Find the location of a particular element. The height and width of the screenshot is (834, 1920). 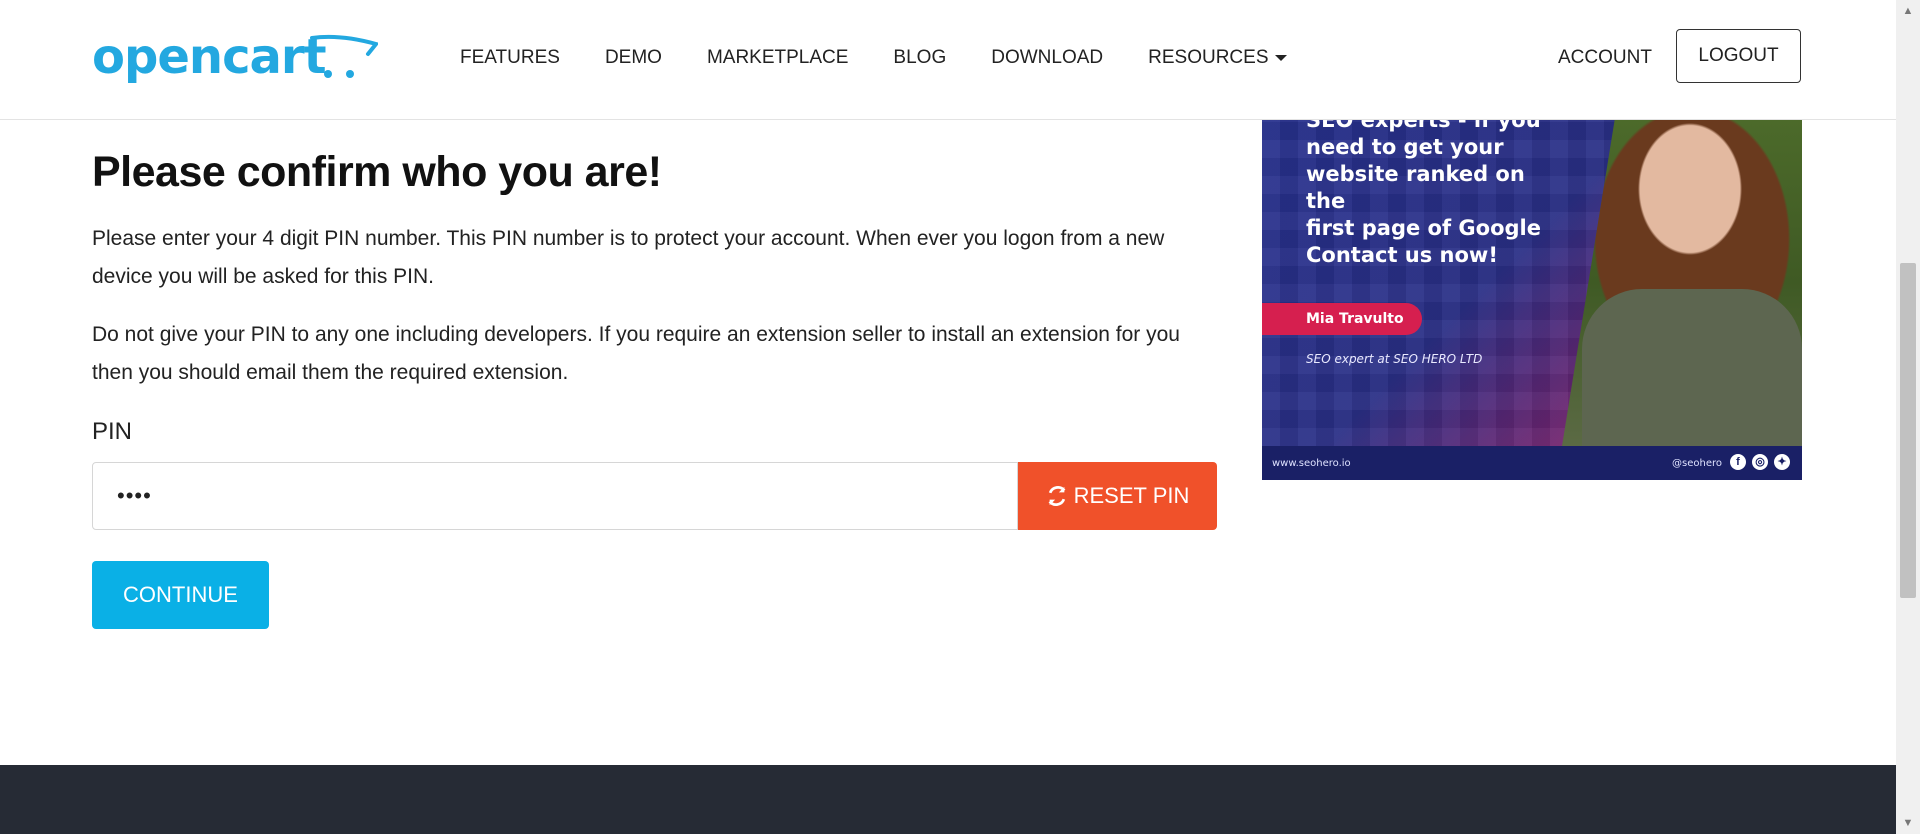

logo-text: opencart is located at coordinates (209, 57).